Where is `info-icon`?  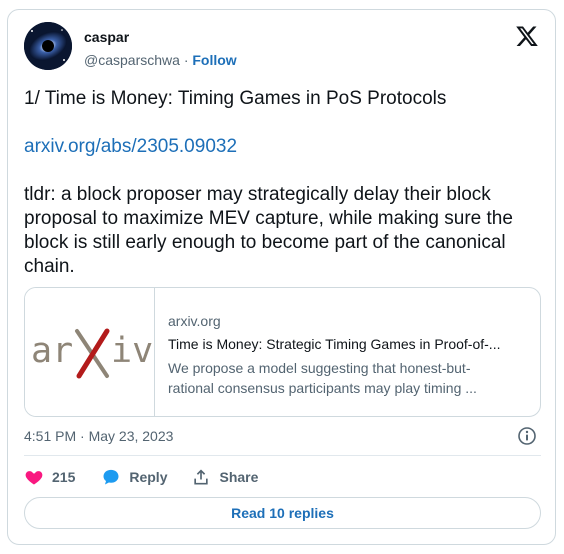
info-icon is located at coordinates (527, 436).